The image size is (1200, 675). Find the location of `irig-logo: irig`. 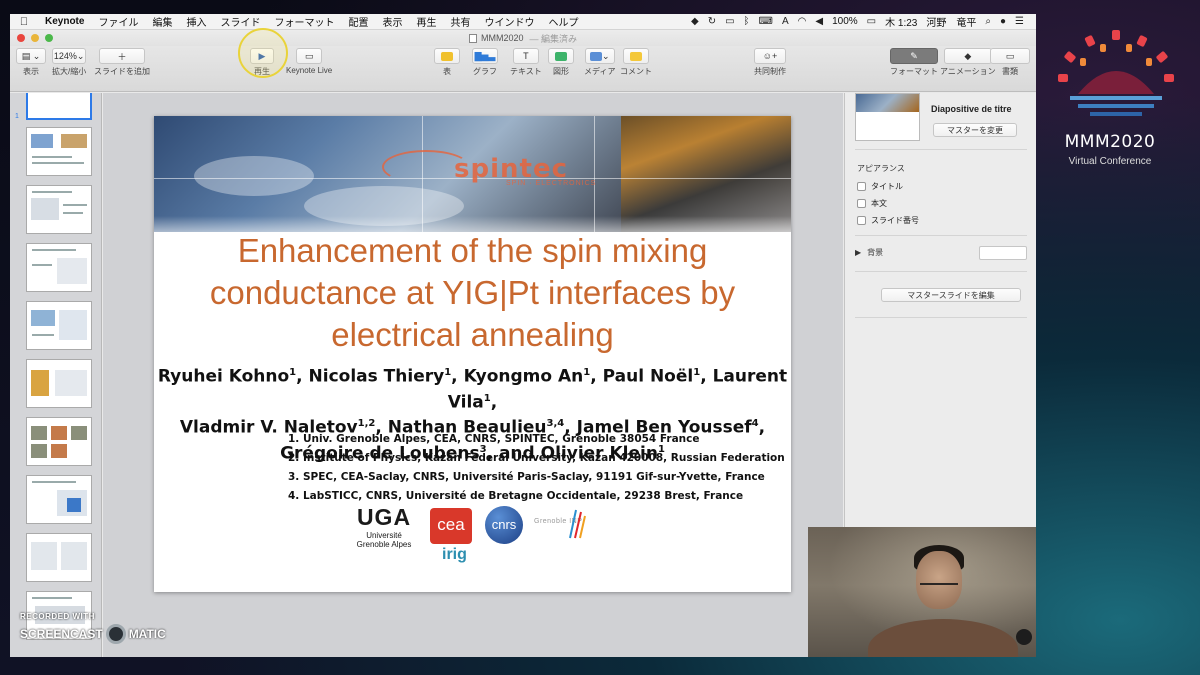

irig-logo: irig is located at coordinates (454, 554).